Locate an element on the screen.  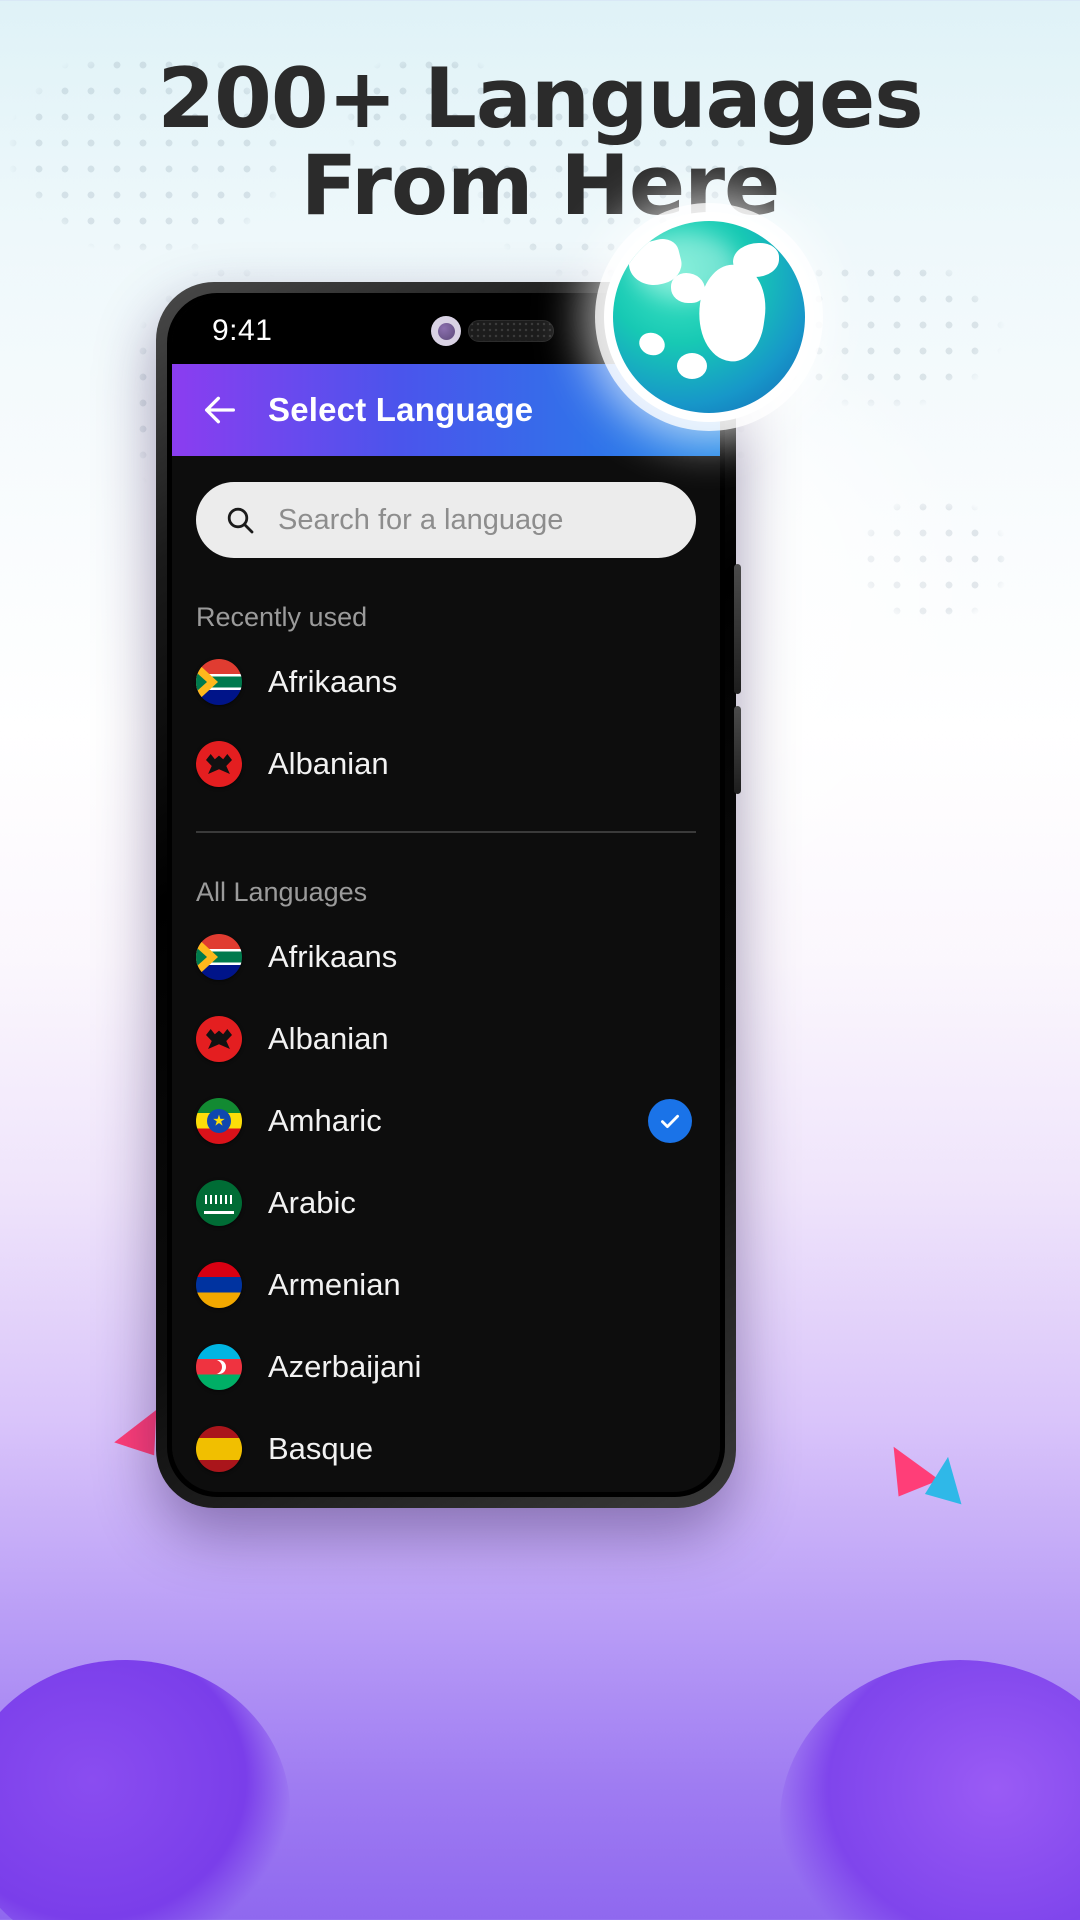
language-name: Arabic is located at coordinates (312, 1202).